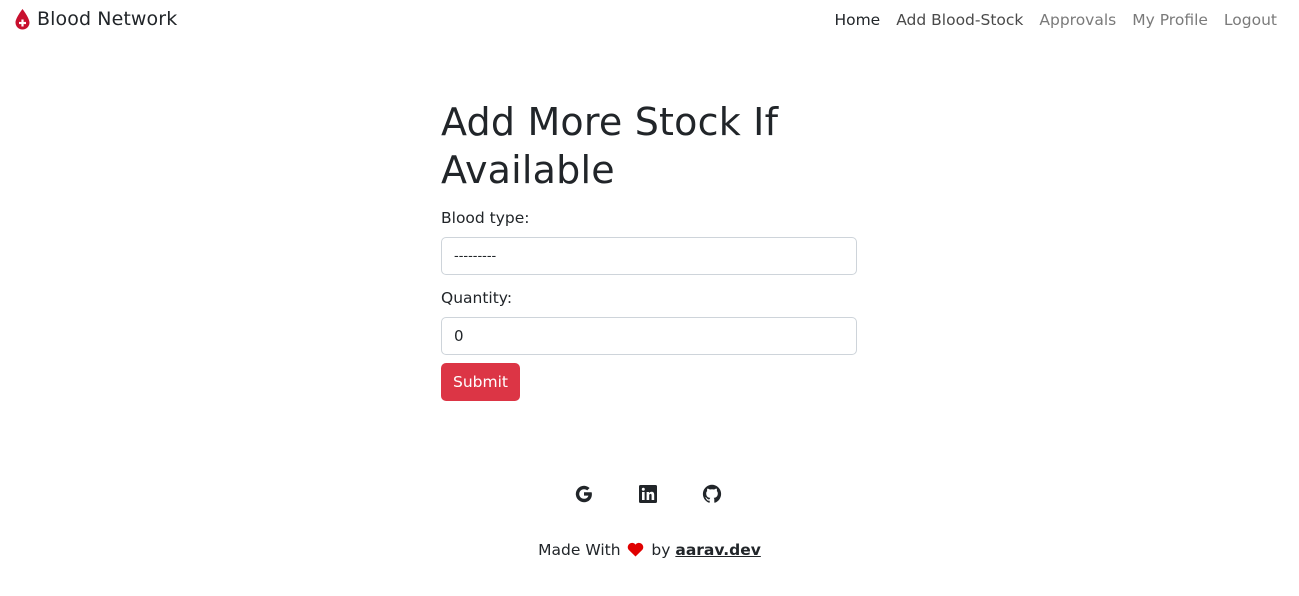  I want to click on quantity-label: Quantity:, so click(477, 298).